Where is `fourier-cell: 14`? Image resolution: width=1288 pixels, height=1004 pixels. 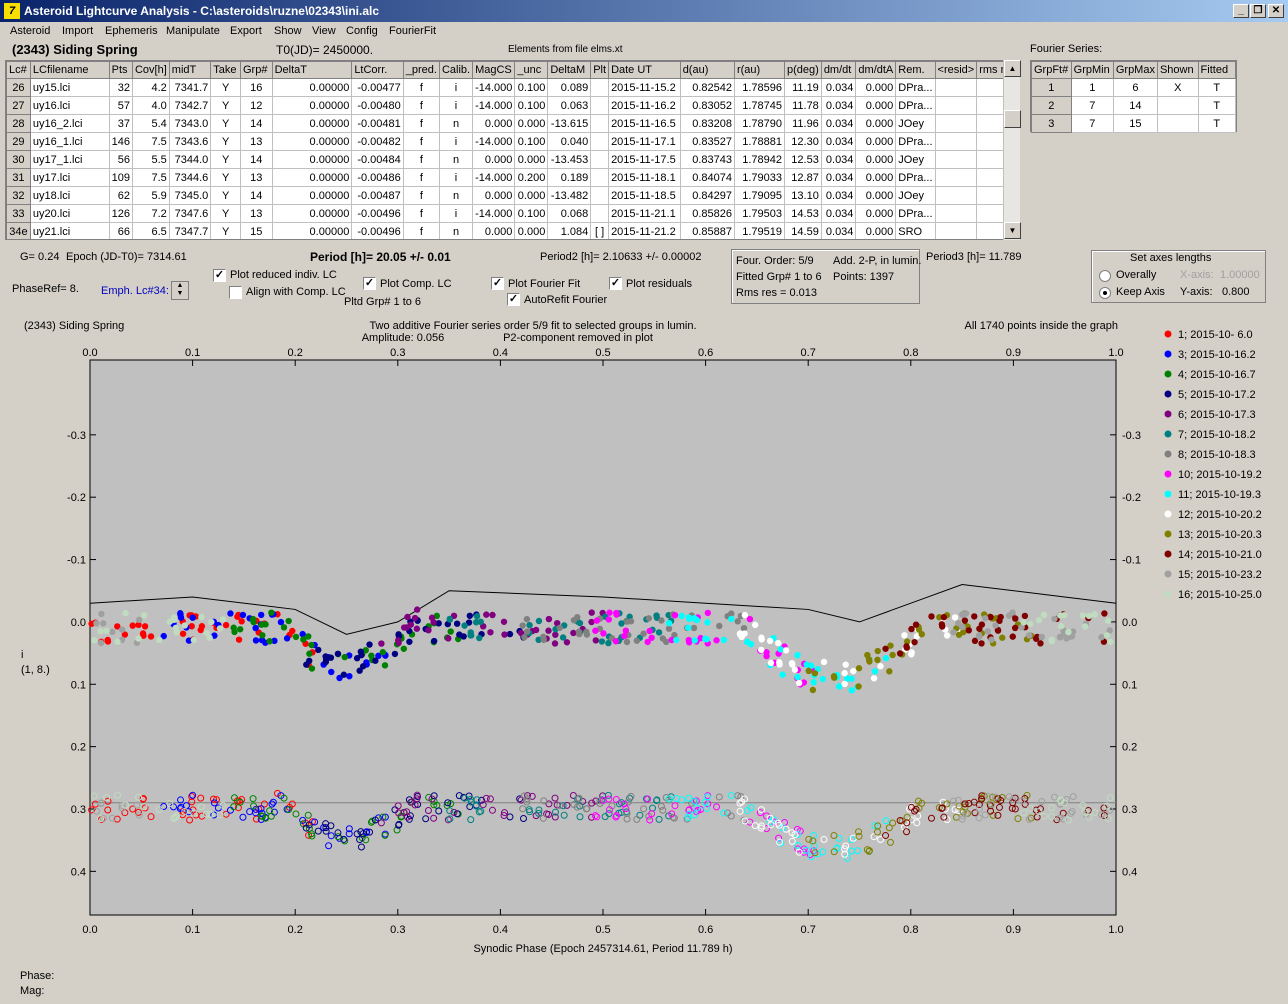 fourier-cell: 14 is located at coordinates (1135, 105).